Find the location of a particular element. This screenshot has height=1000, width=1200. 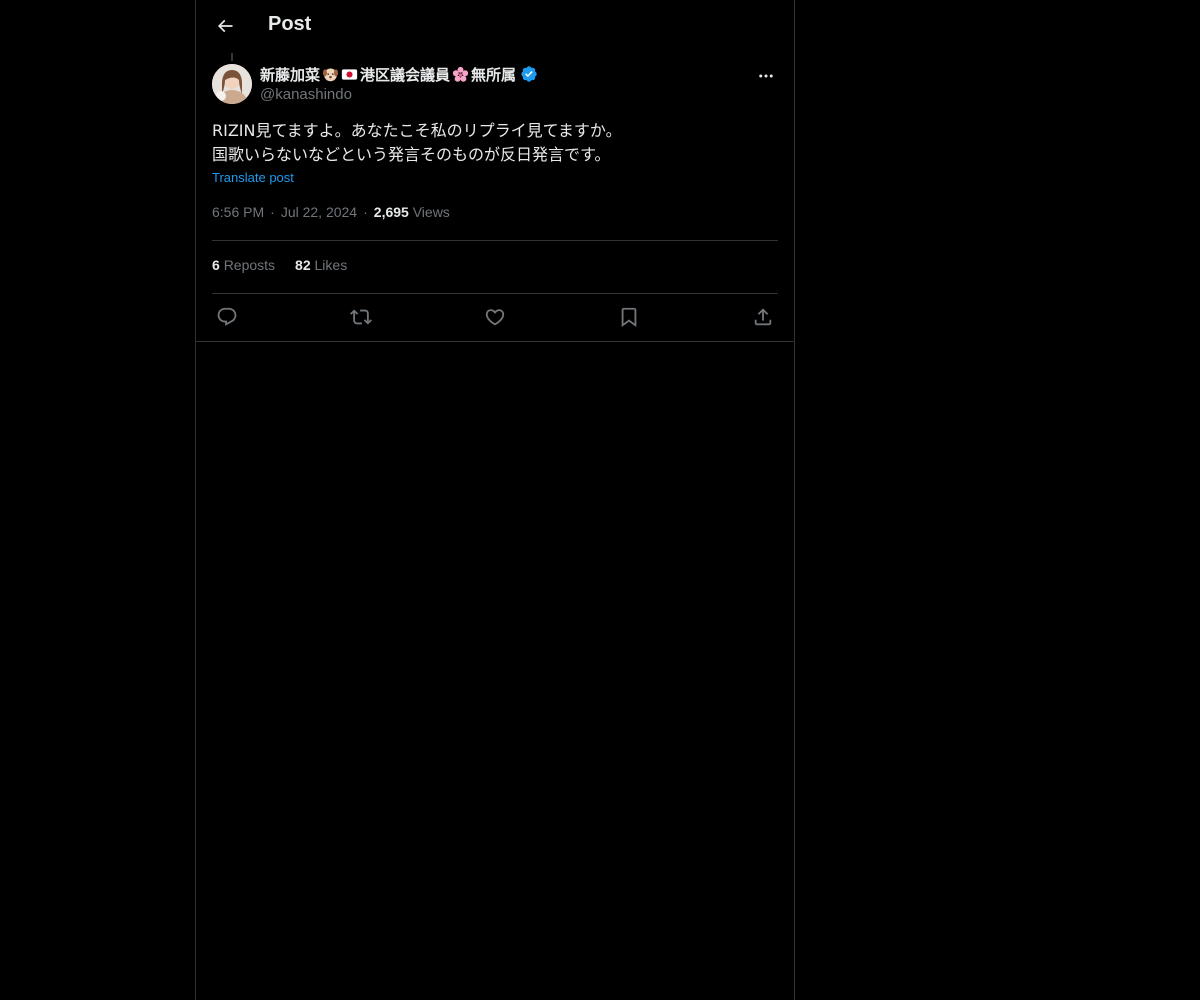

post-metadata: 6:56 PM · Jul 22, 2024 · 2,695 Views is located at coordinates (331, 212).